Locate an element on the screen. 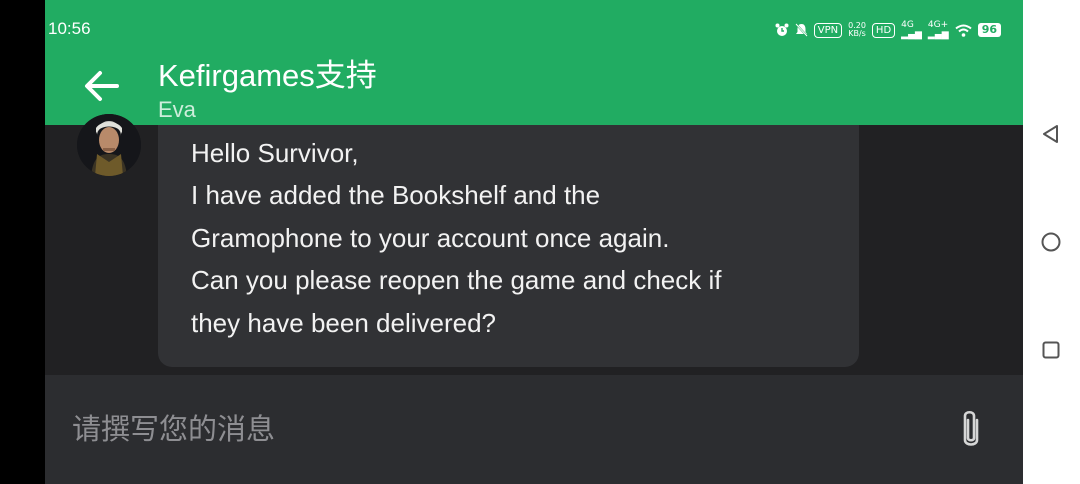 The image size is (1080, 484). system-nav-bar is located at coordinates (1051, 242).